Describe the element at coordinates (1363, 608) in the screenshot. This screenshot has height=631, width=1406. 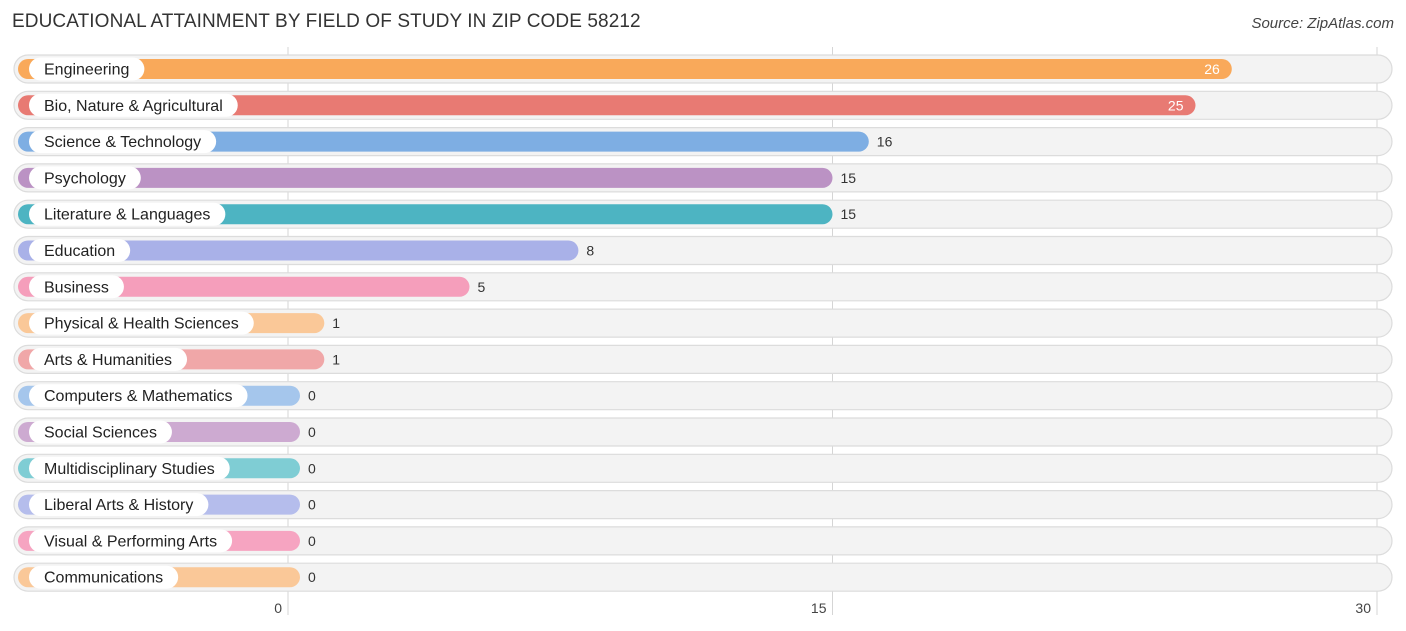
I see `x-tick-label: 30` at that location.